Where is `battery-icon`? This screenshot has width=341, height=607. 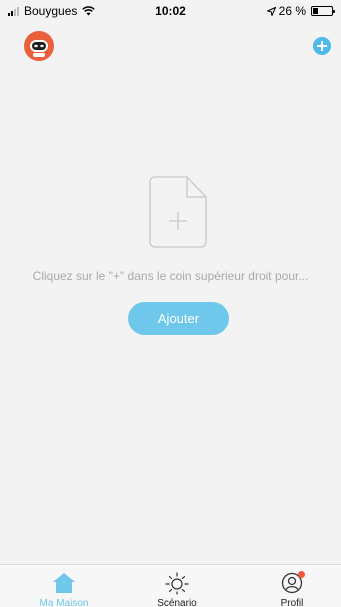
battery-icon is located at coordinates (323, 11).